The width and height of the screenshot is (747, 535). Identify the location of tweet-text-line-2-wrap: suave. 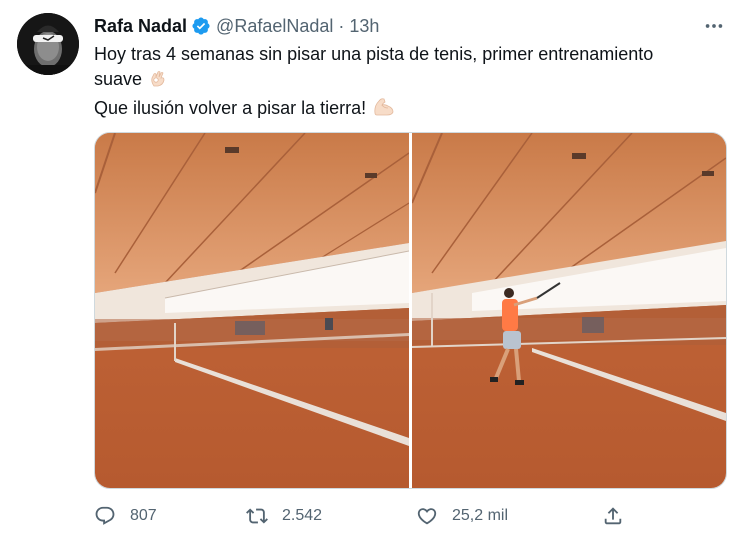
(394, 81).